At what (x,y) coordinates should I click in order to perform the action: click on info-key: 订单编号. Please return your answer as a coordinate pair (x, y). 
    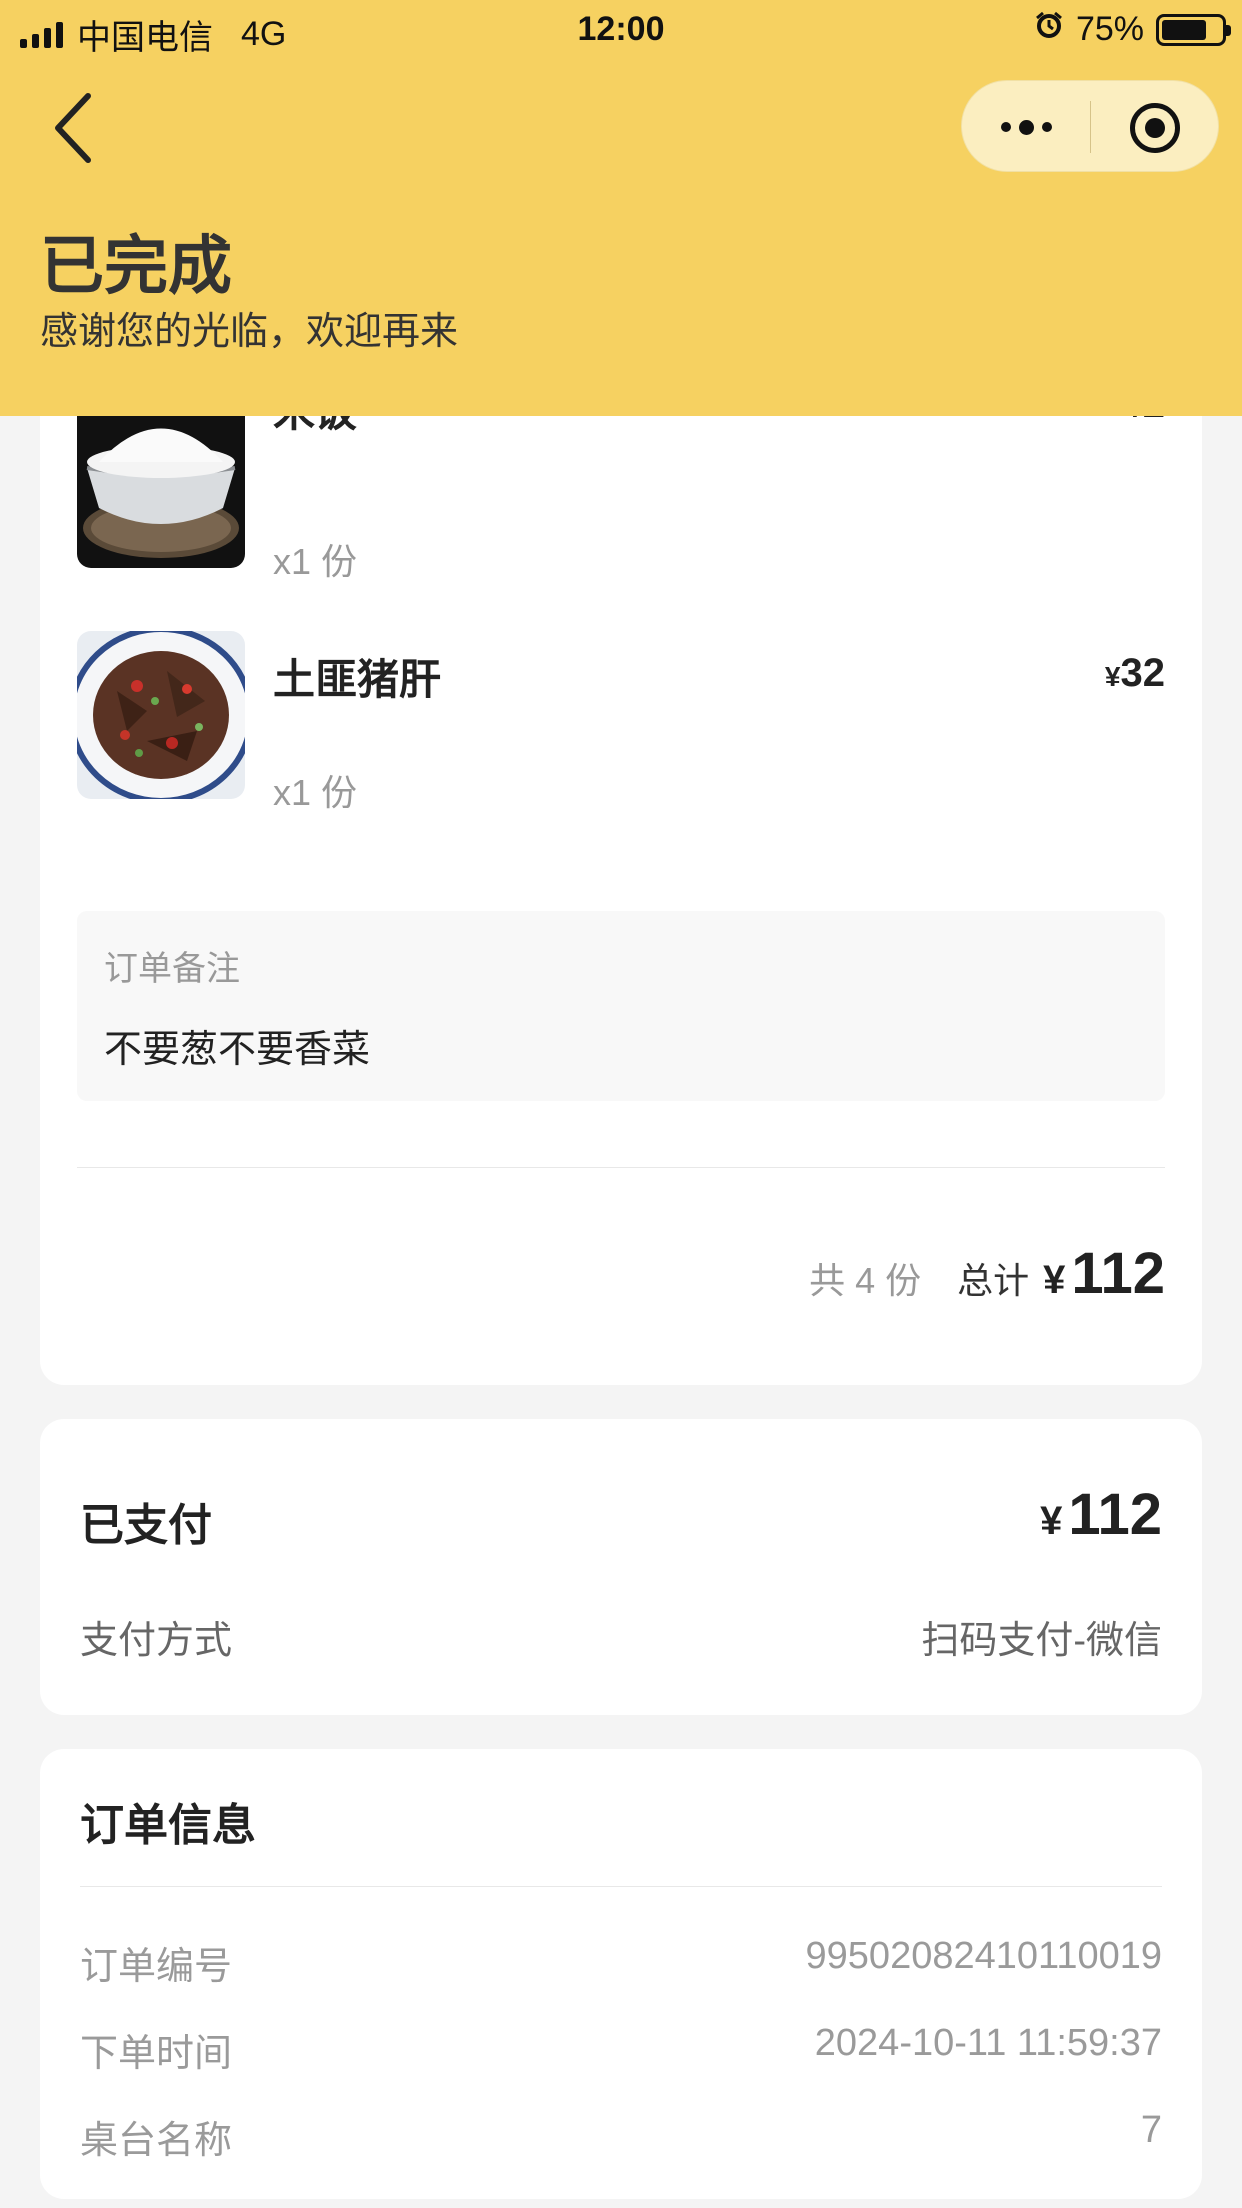
    Looking at the image, I should click on (156, 1967).